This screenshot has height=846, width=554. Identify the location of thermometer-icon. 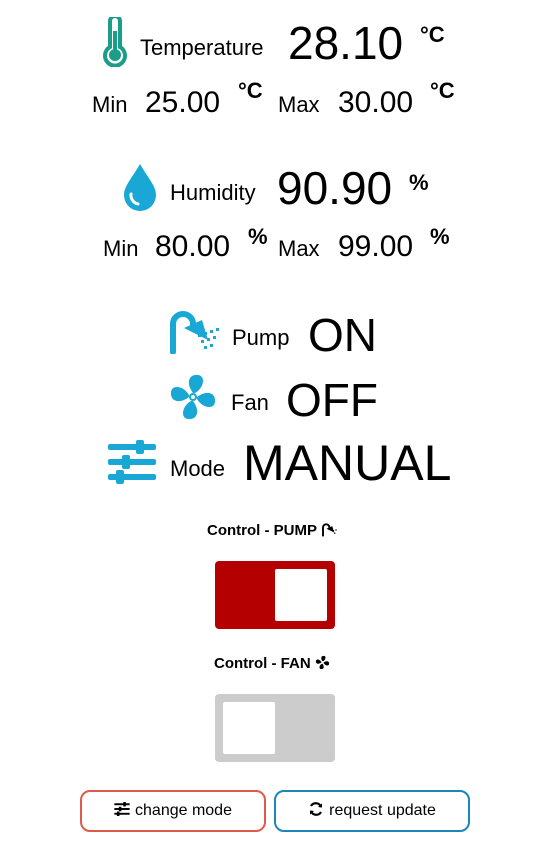
(115, 43).